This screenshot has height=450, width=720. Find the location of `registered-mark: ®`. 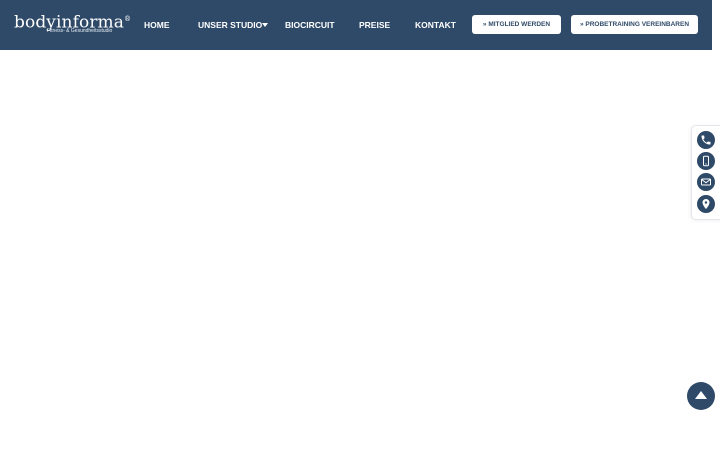

registered-mark: ® is located at coordinates (128, 19).